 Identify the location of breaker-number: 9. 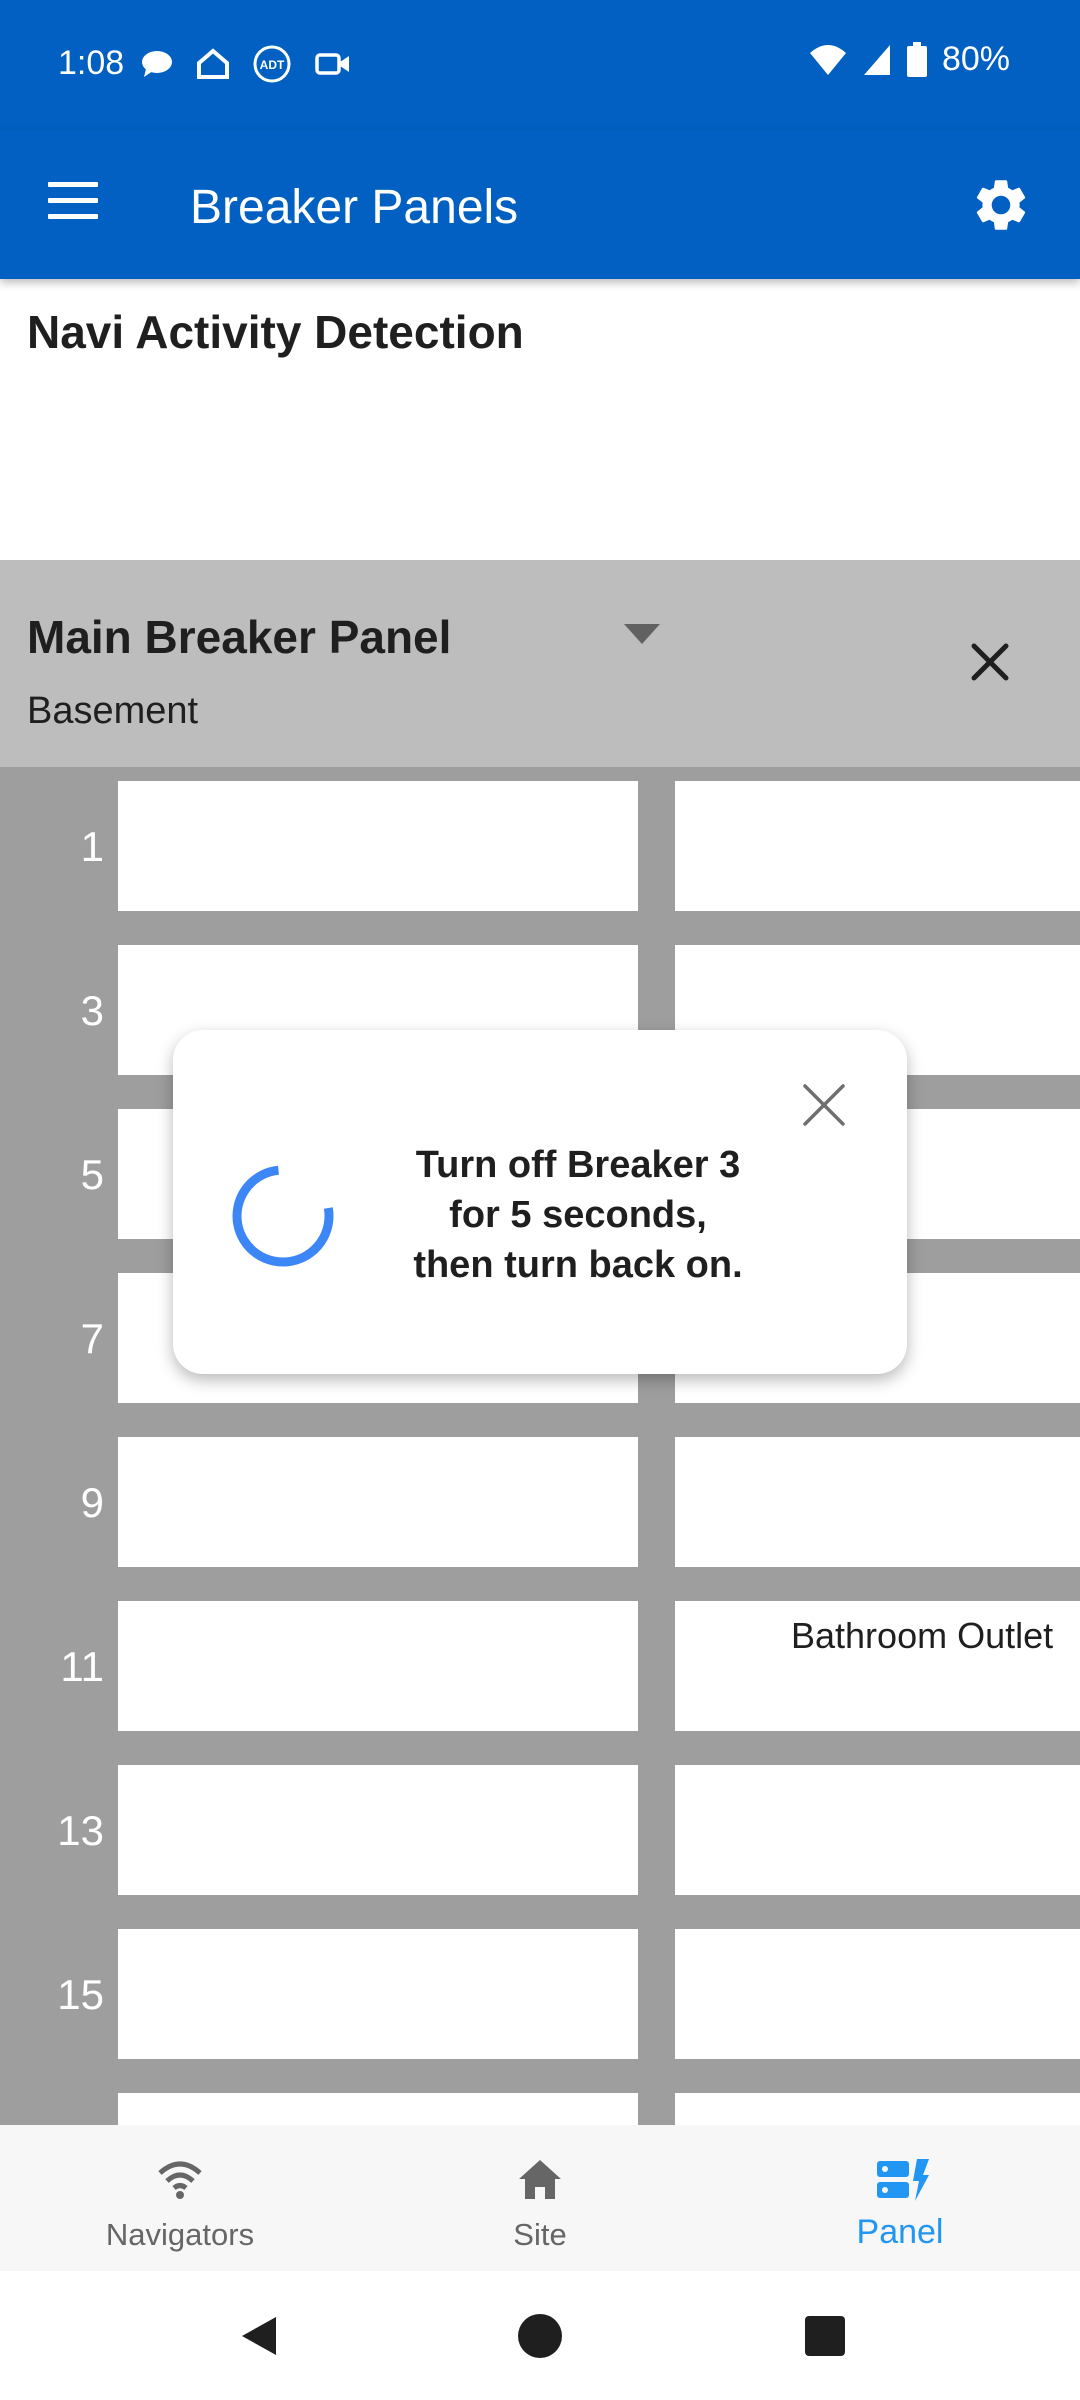
(92, 1502).